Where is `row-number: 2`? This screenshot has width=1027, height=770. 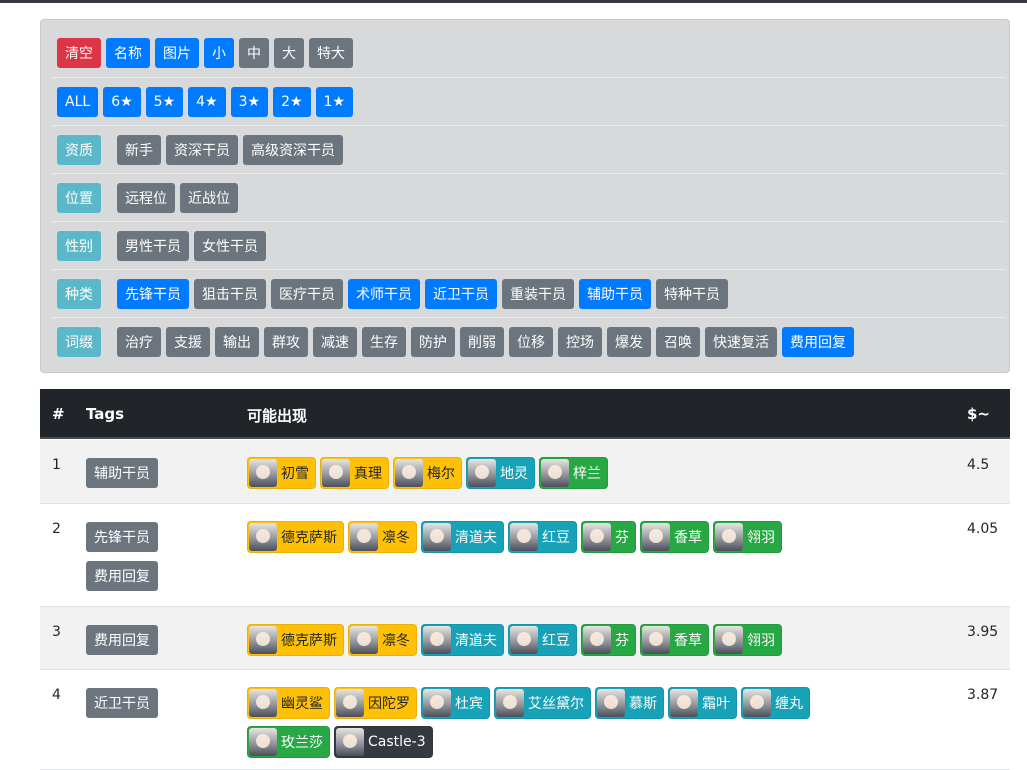 row-number: 2 is located at coordinates (56, 529).